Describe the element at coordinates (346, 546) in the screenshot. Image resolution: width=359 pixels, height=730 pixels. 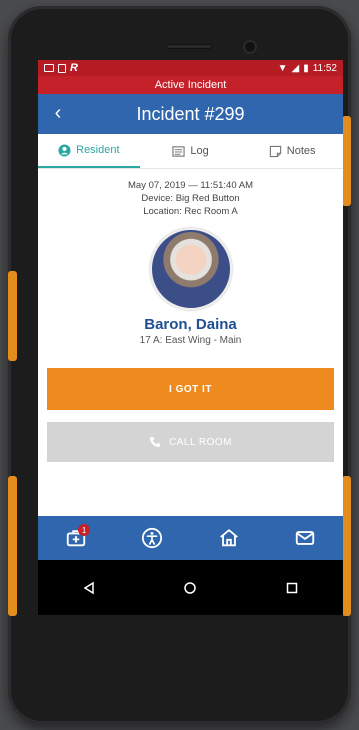
I see `side-grip-right-lower` at that location.